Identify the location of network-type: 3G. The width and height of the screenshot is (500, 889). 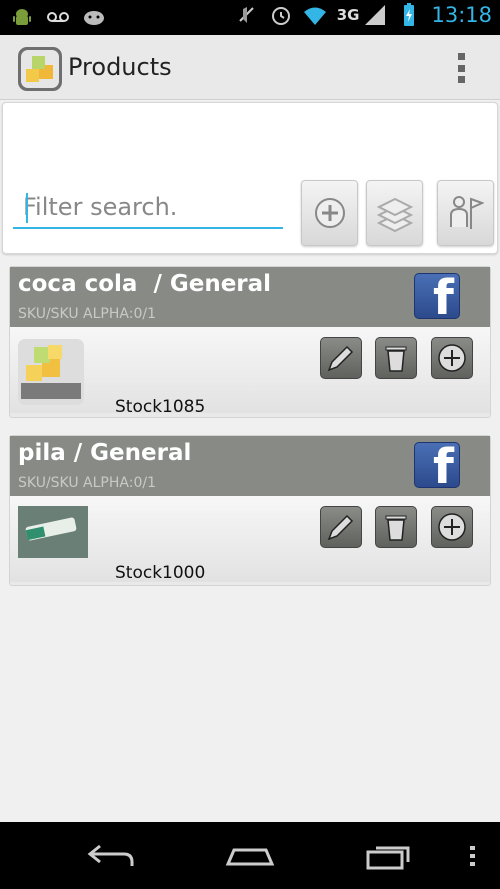
(348, 15).